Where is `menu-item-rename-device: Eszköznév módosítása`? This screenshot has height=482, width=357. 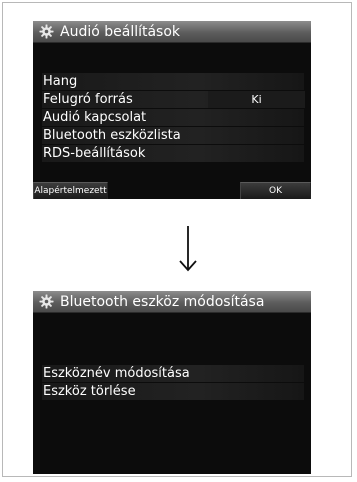
menu-item-rename-device: Eszköznév módosítása is located at coordinates (173, 373).